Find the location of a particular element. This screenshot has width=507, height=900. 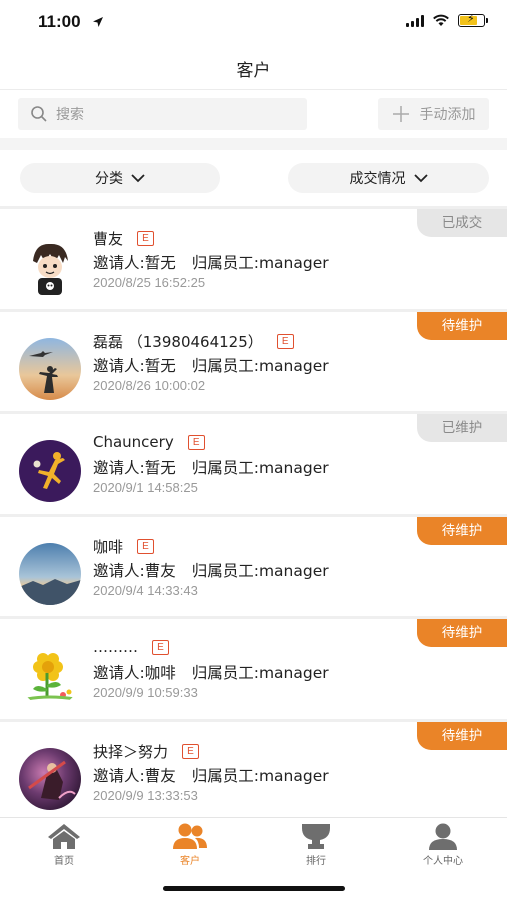

customer-name: 抉择＞努力 is located at coordinates (131, 751).